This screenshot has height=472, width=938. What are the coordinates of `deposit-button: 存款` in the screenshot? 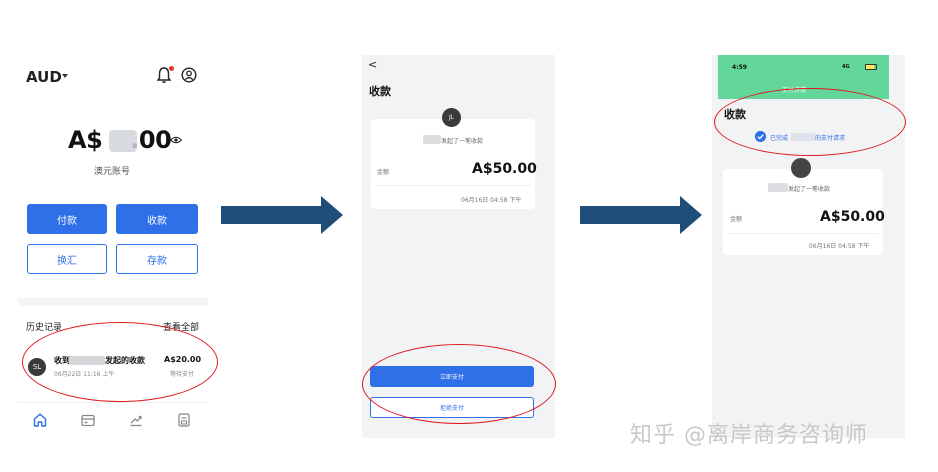 It's located at (157, 259).